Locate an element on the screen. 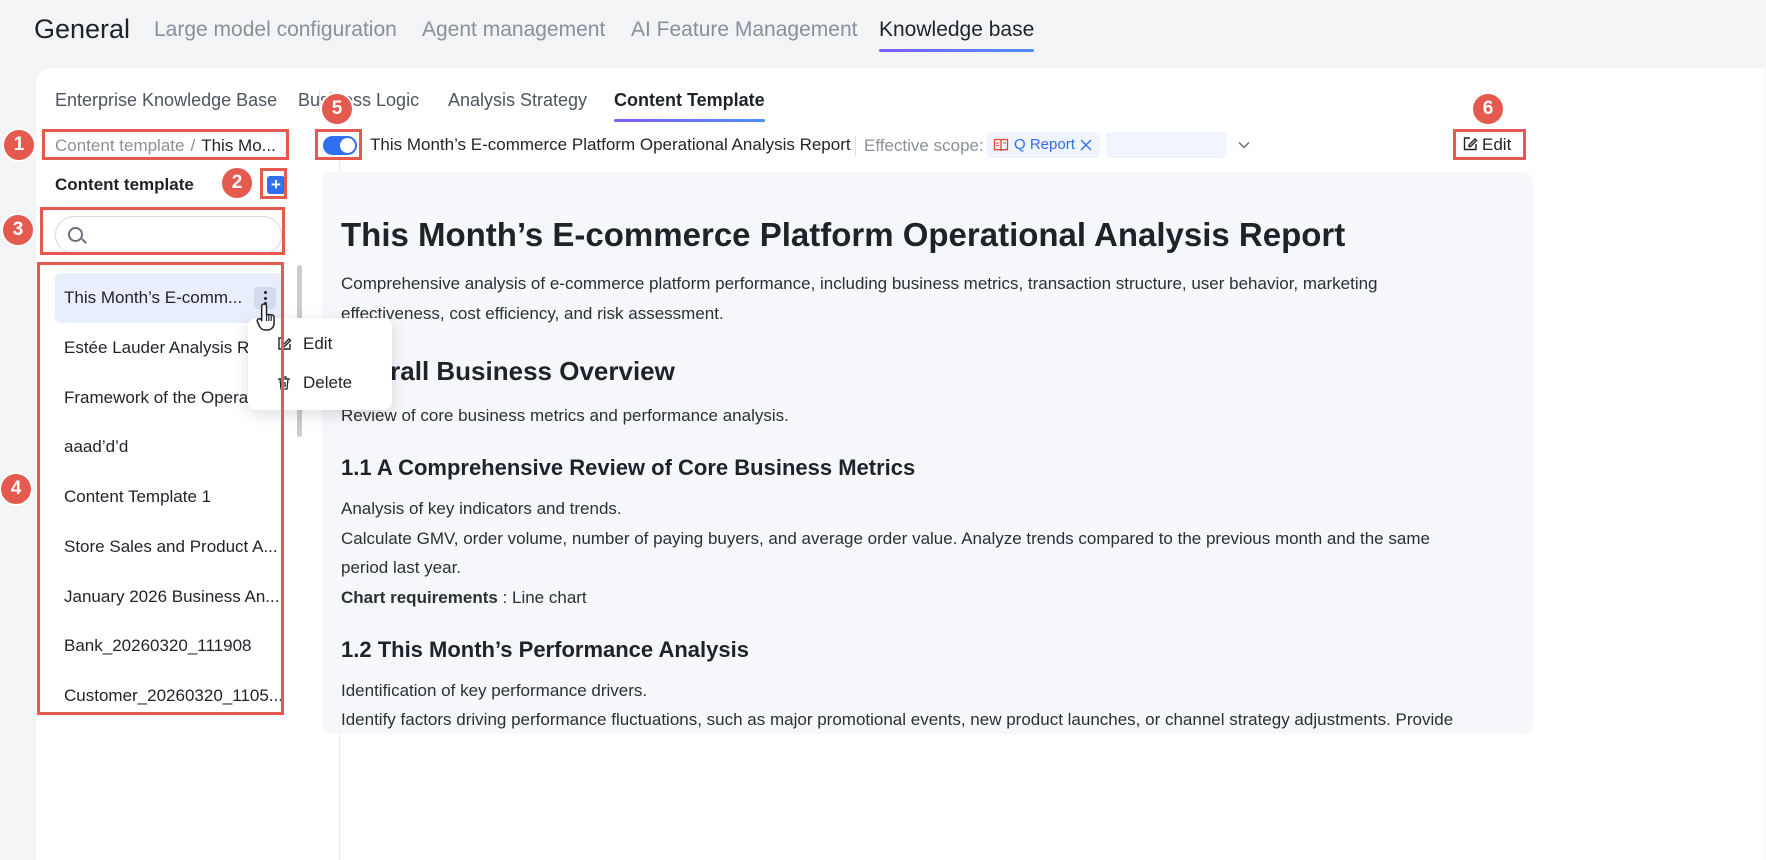  tab-agent-management: Agent management is located at coordinates (513, 30).